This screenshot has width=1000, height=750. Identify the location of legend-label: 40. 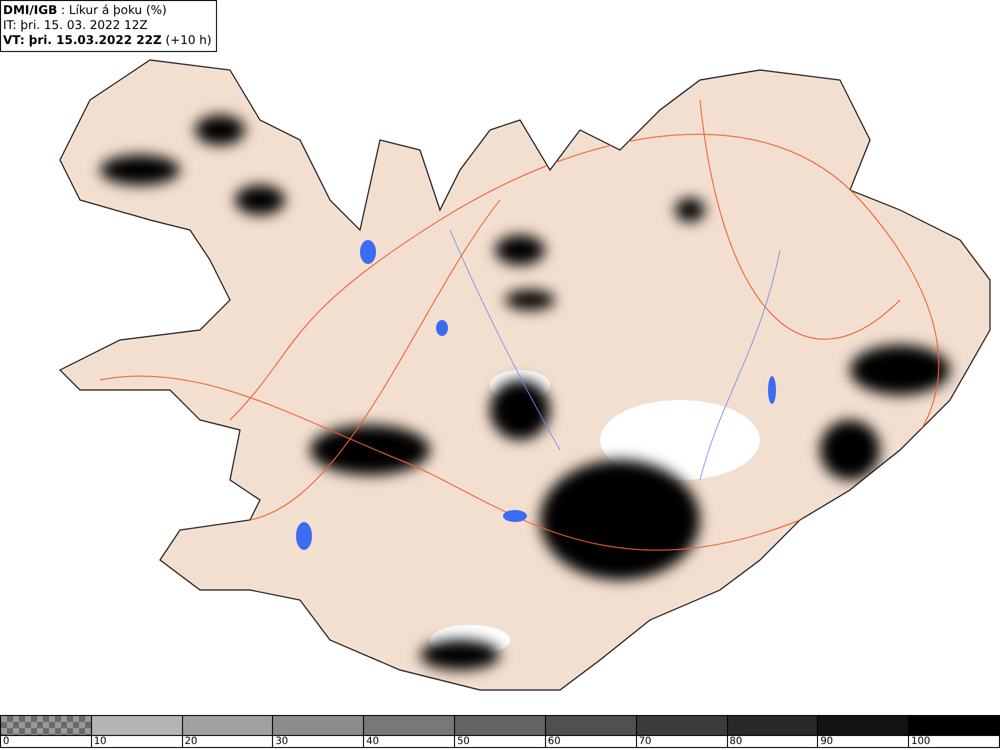
(372, 741).